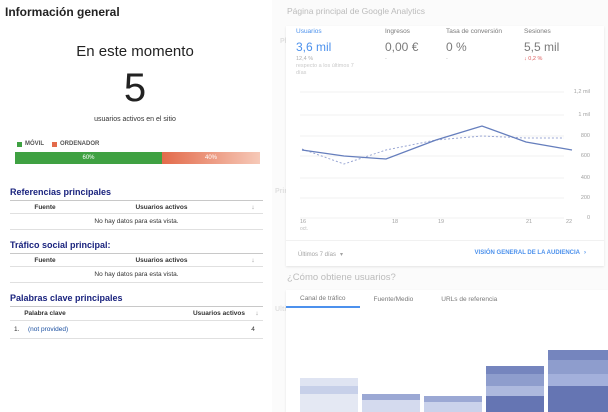  What do you see at coordinates (304, 229) in the screenshot?
I see `x-tick-month: oct.` at bounding box center [304, 229].